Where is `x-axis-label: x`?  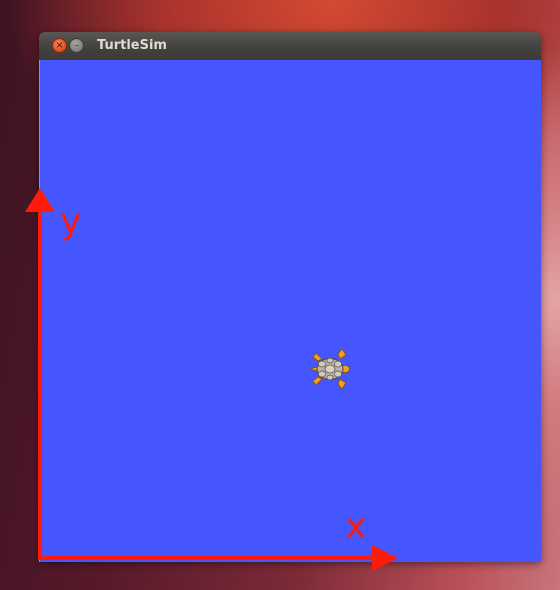 x-axis-label: x is located at coordinates (356, 526).